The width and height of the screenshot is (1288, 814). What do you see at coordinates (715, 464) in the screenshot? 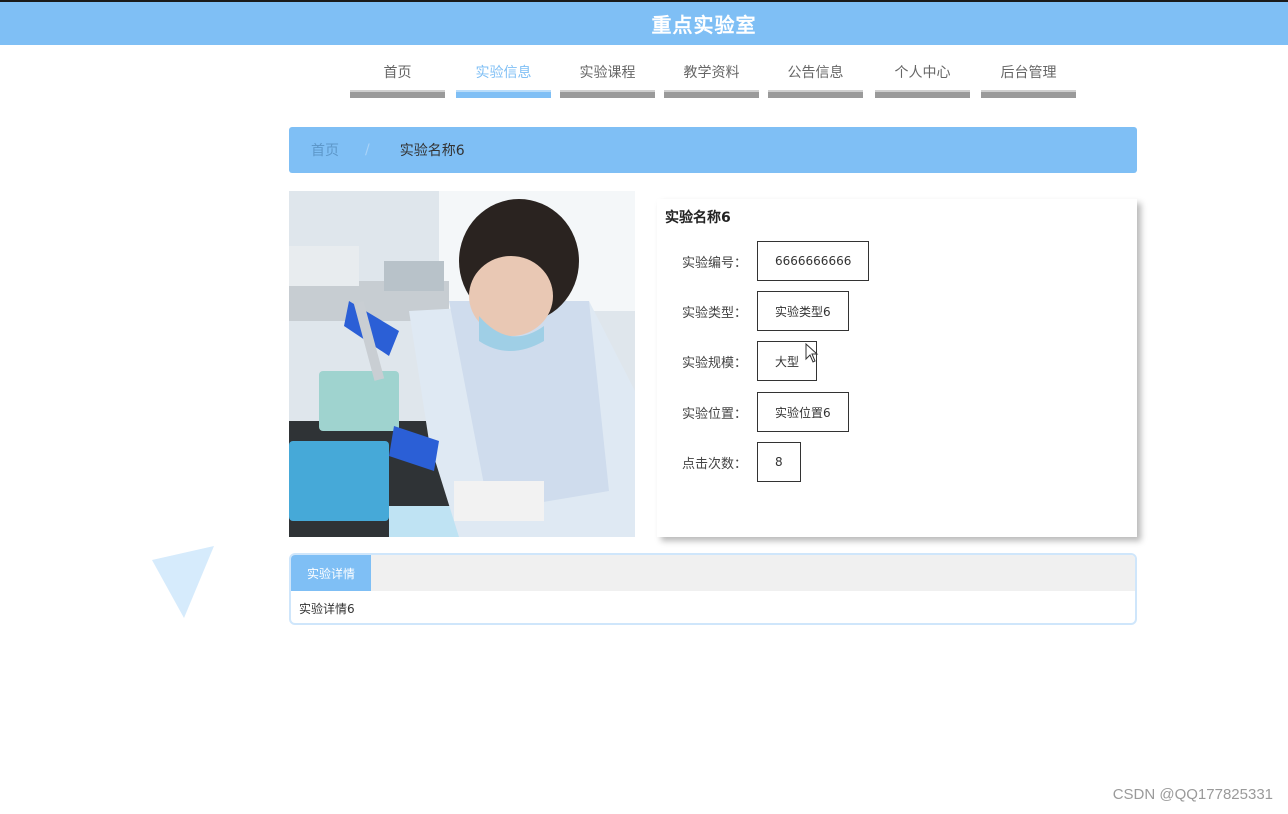
I see `field-label: 点击次数：` at bounding box center [715, 464].